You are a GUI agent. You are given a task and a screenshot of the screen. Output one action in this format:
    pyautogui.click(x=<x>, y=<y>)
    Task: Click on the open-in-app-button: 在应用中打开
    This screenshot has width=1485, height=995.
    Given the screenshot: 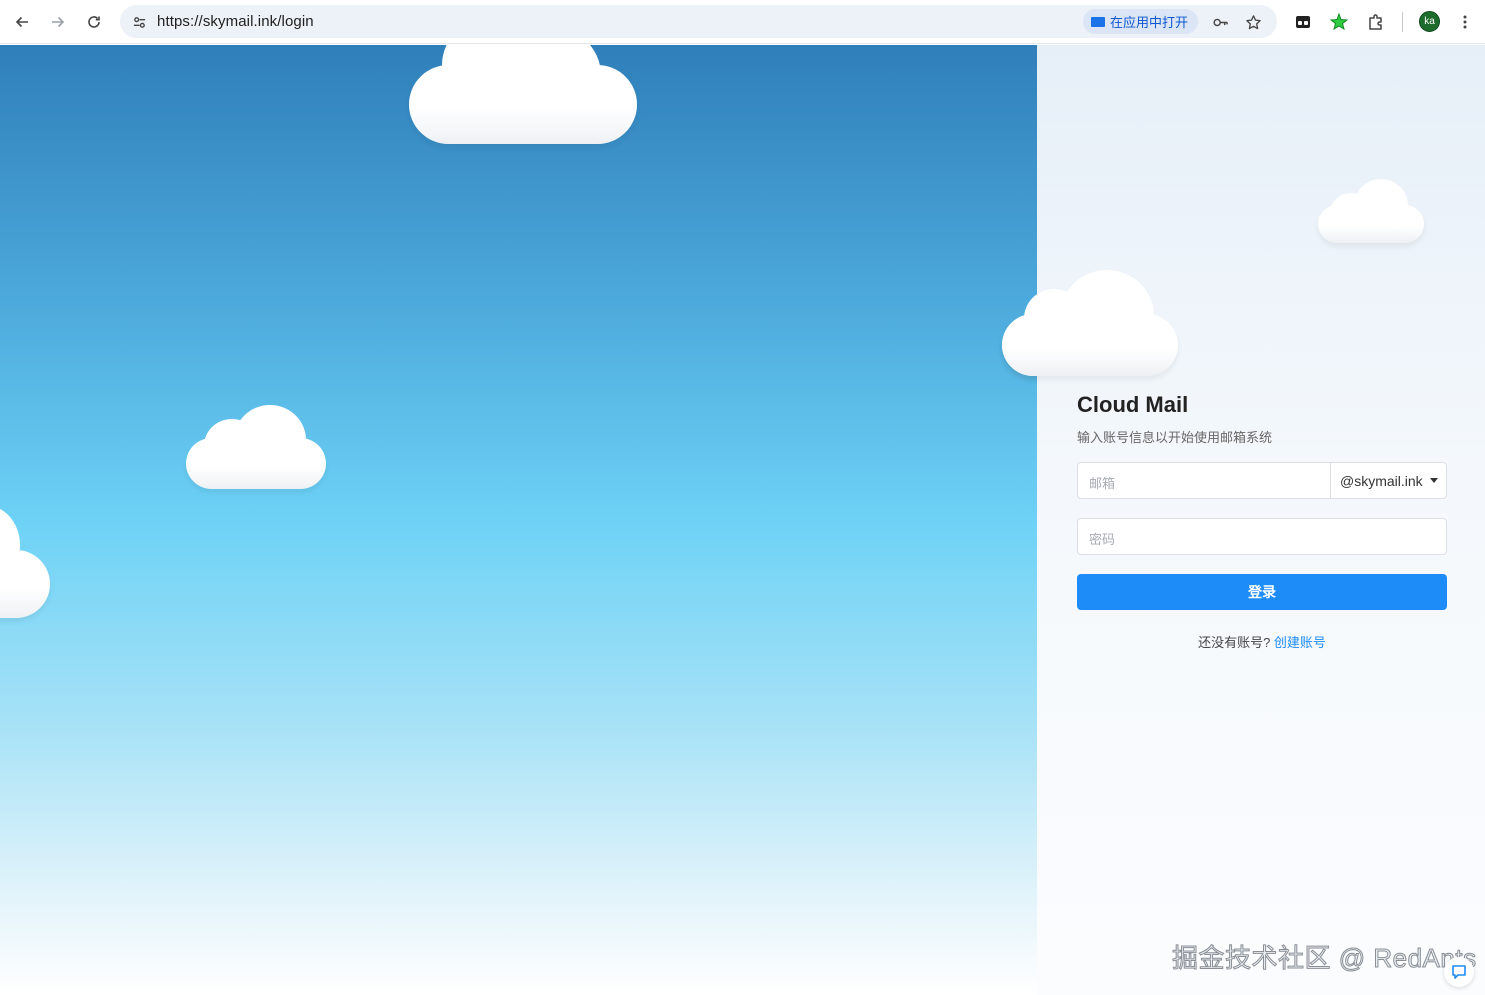 What is the action you would take?
    pyautogui.click(x=1141, y=21)
    